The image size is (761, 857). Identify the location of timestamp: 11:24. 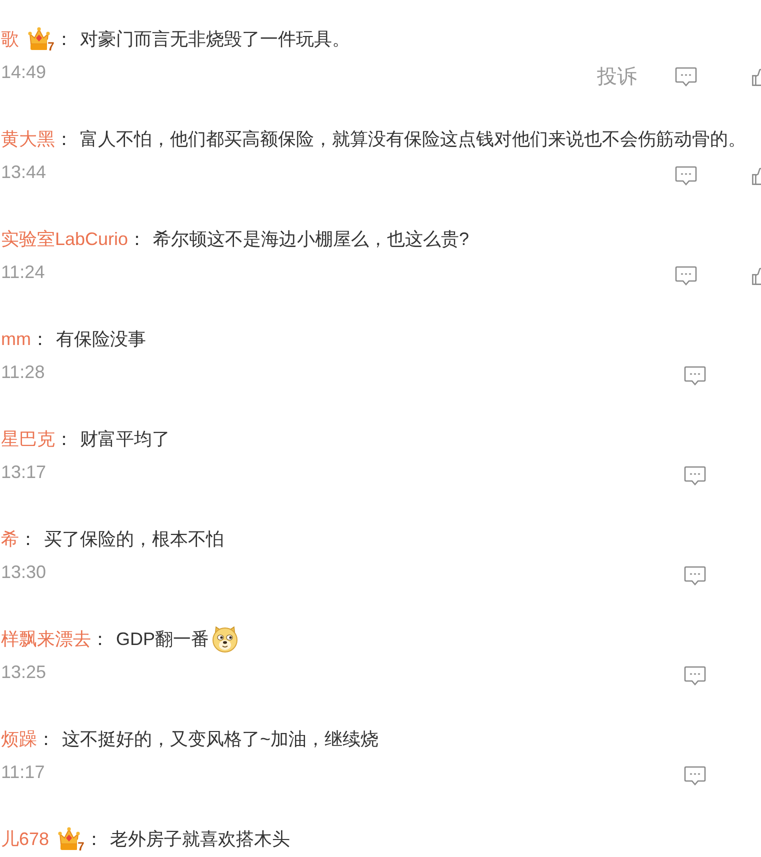
(23, 272).